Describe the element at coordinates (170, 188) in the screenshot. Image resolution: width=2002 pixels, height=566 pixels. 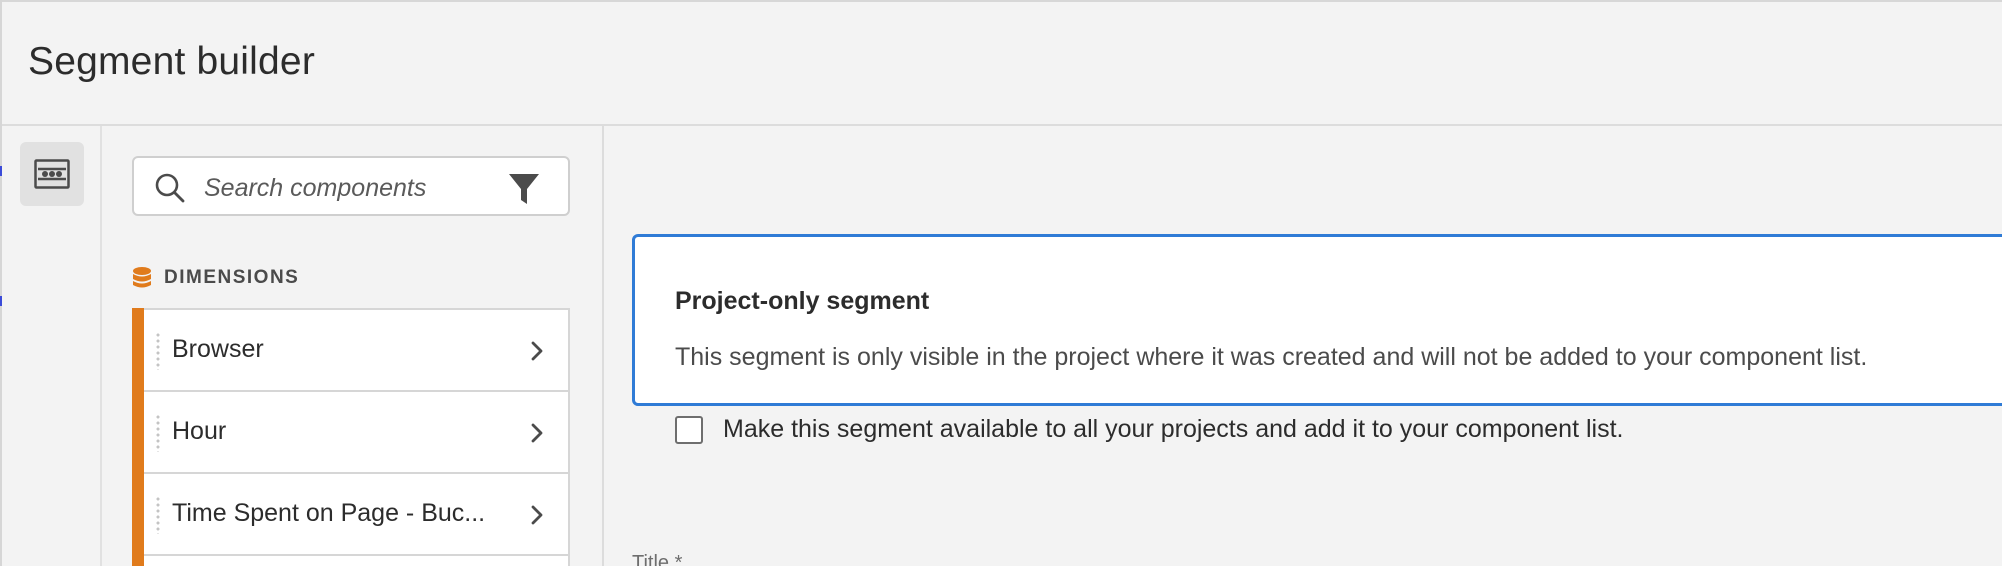
I see `search-icon` at that location.